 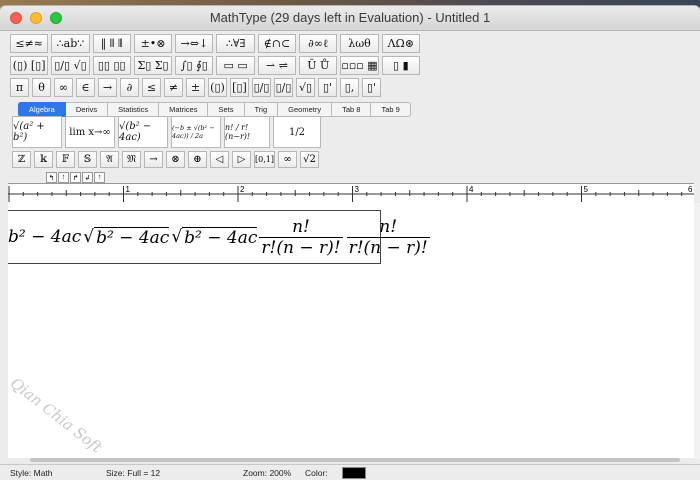 What do you see at coordinates (16, 18) in the screenshot?
I see `close-button` at bounding box center [16, 18].